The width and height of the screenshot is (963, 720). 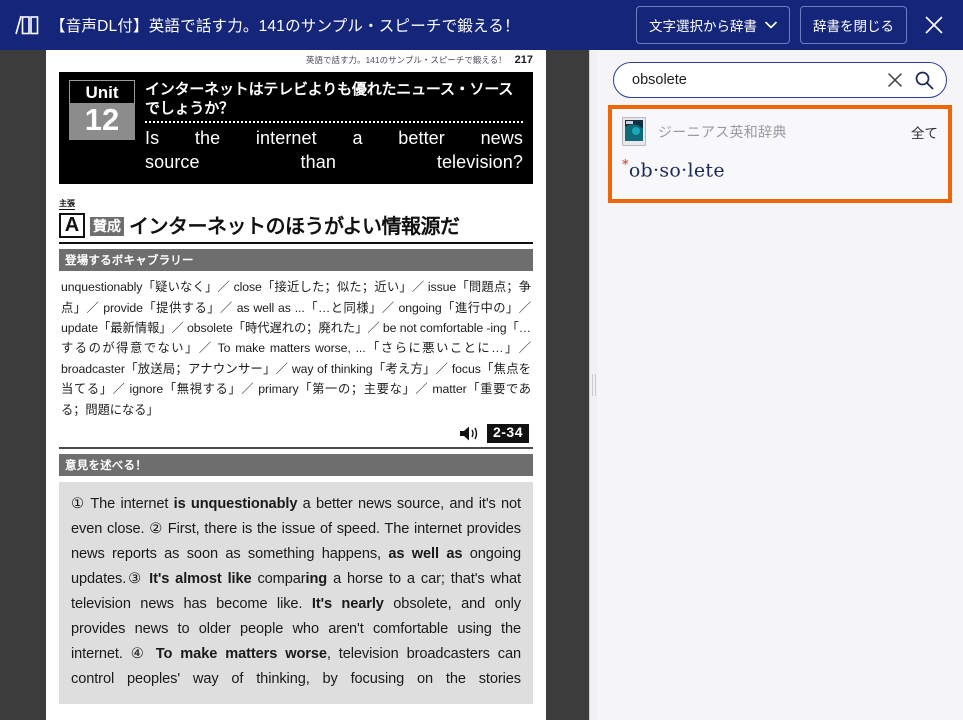 I want to click on unit-title-jp: インターネットはテレビよりも優れたニュース・ソースでしょうか？, so click(x=329, y=99).